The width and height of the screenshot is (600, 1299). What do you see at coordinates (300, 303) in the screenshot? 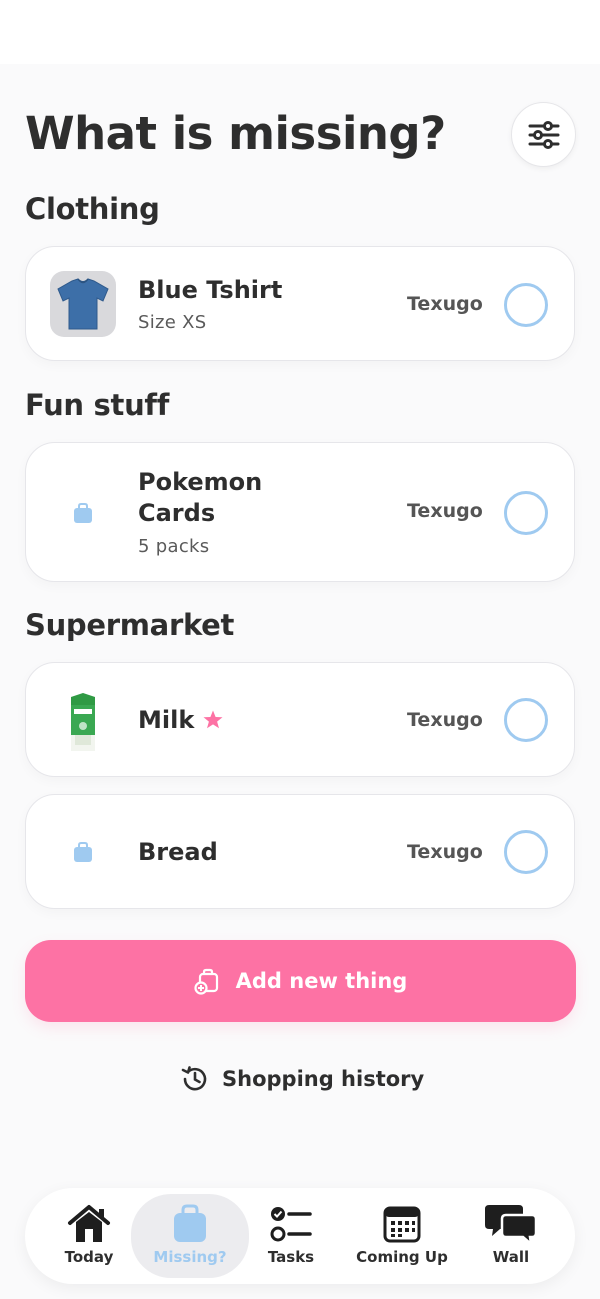
I see `list-item-blue-tshirt: Blue Tshirt Size XS Texugo` at bounding box center [300, 303].